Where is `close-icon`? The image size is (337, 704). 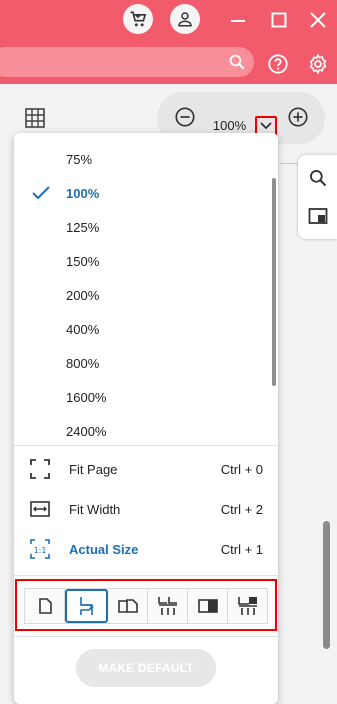 close-icon is located at coordinates (318, 20).